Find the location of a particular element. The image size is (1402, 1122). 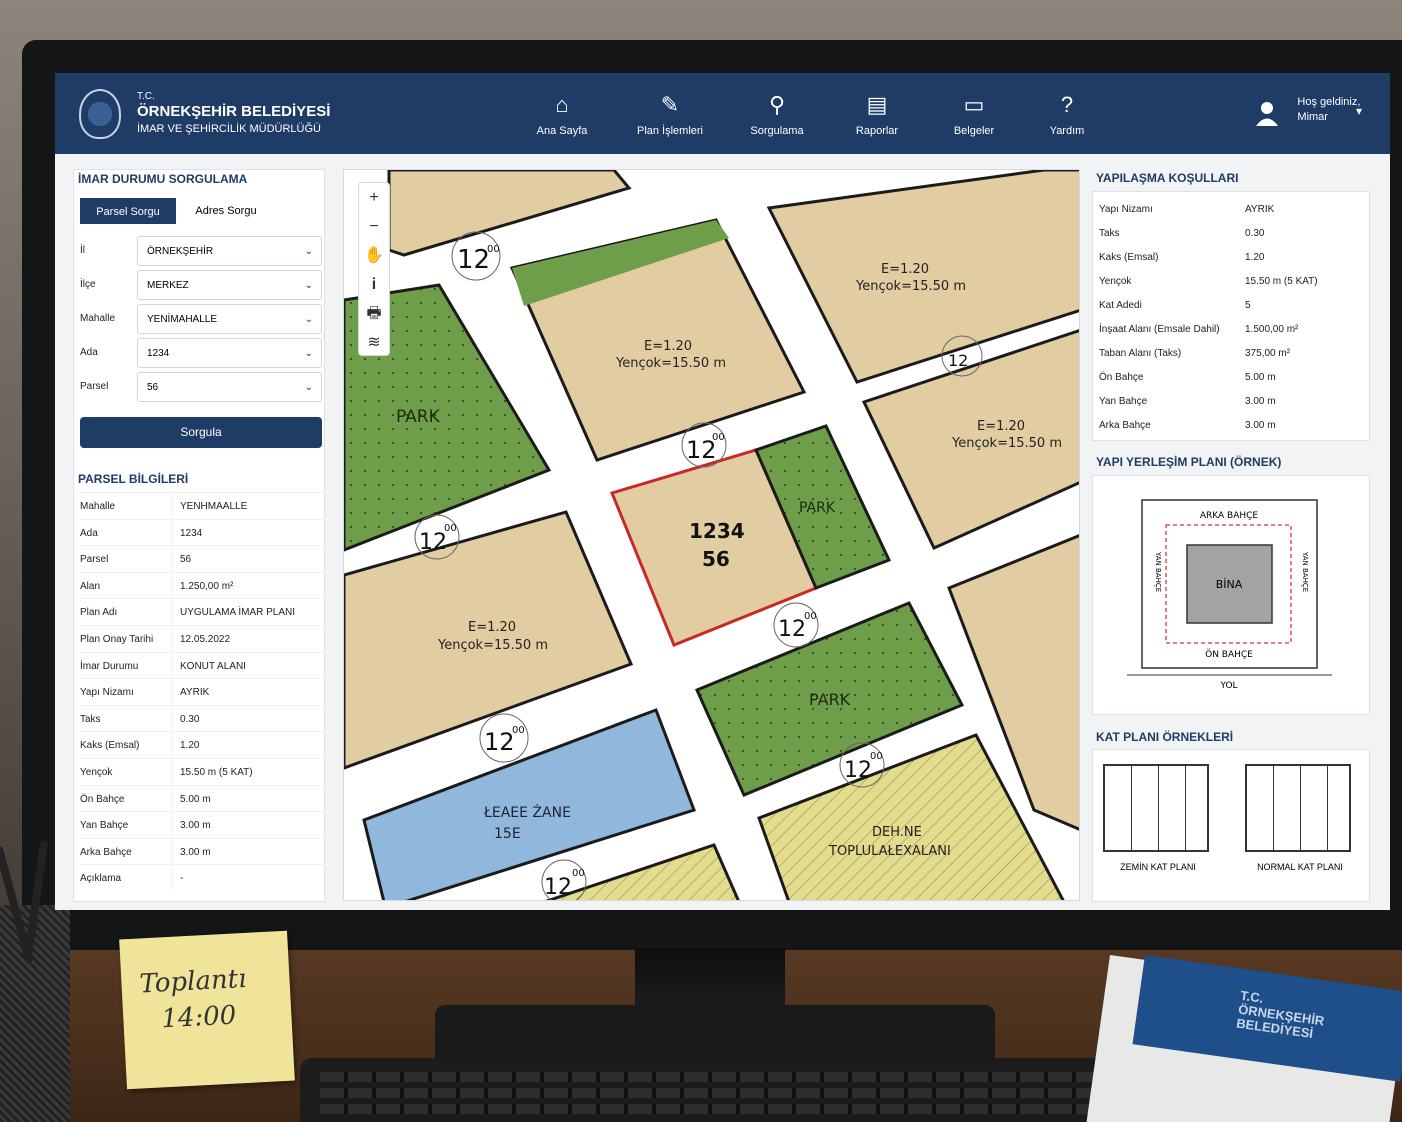

row-value: - is located at coordinates (182, 879).